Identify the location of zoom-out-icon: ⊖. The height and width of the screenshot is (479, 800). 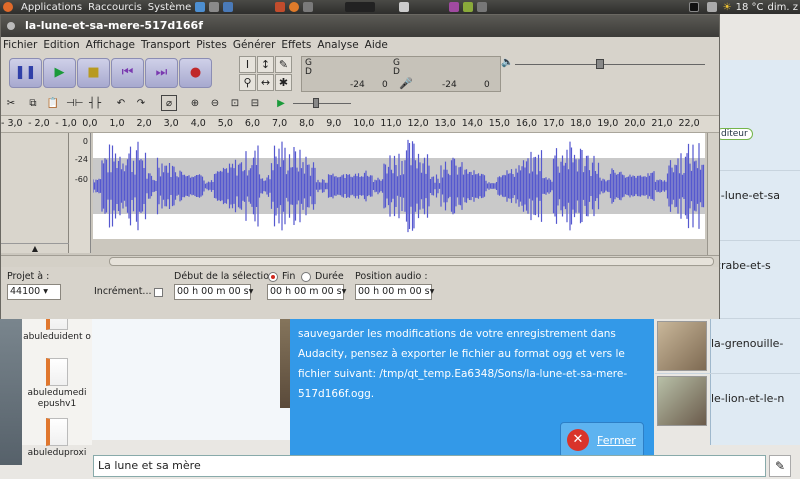
(215, 103).